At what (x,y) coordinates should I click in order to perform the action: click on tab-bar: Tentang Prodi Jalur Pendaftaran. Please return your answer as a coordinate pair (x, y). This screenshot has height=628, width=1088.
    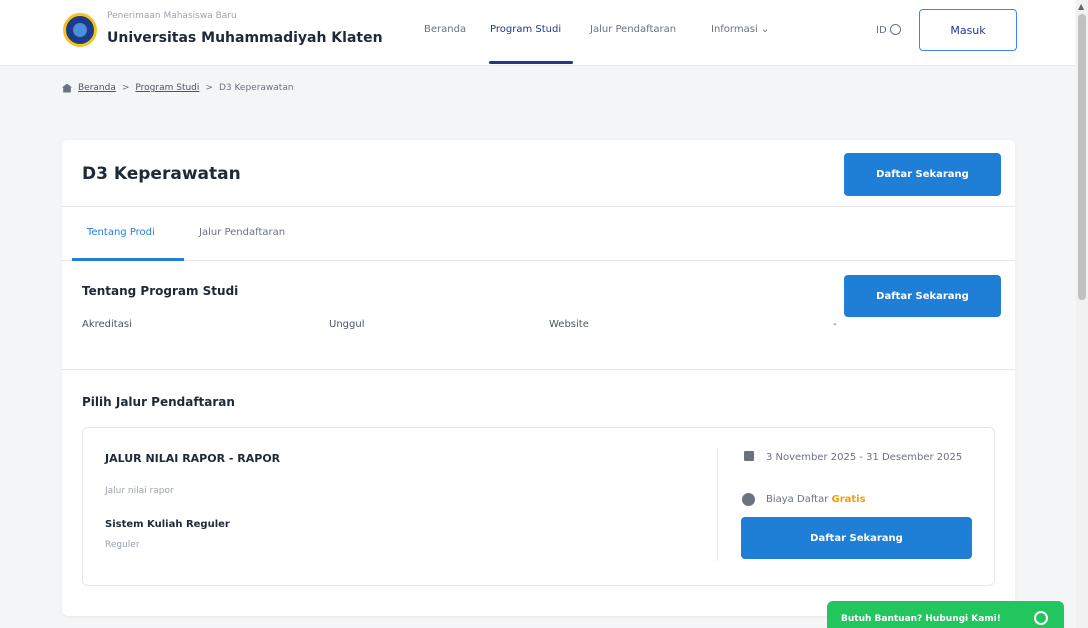
    Looking at the image, I should click on (538, 234).